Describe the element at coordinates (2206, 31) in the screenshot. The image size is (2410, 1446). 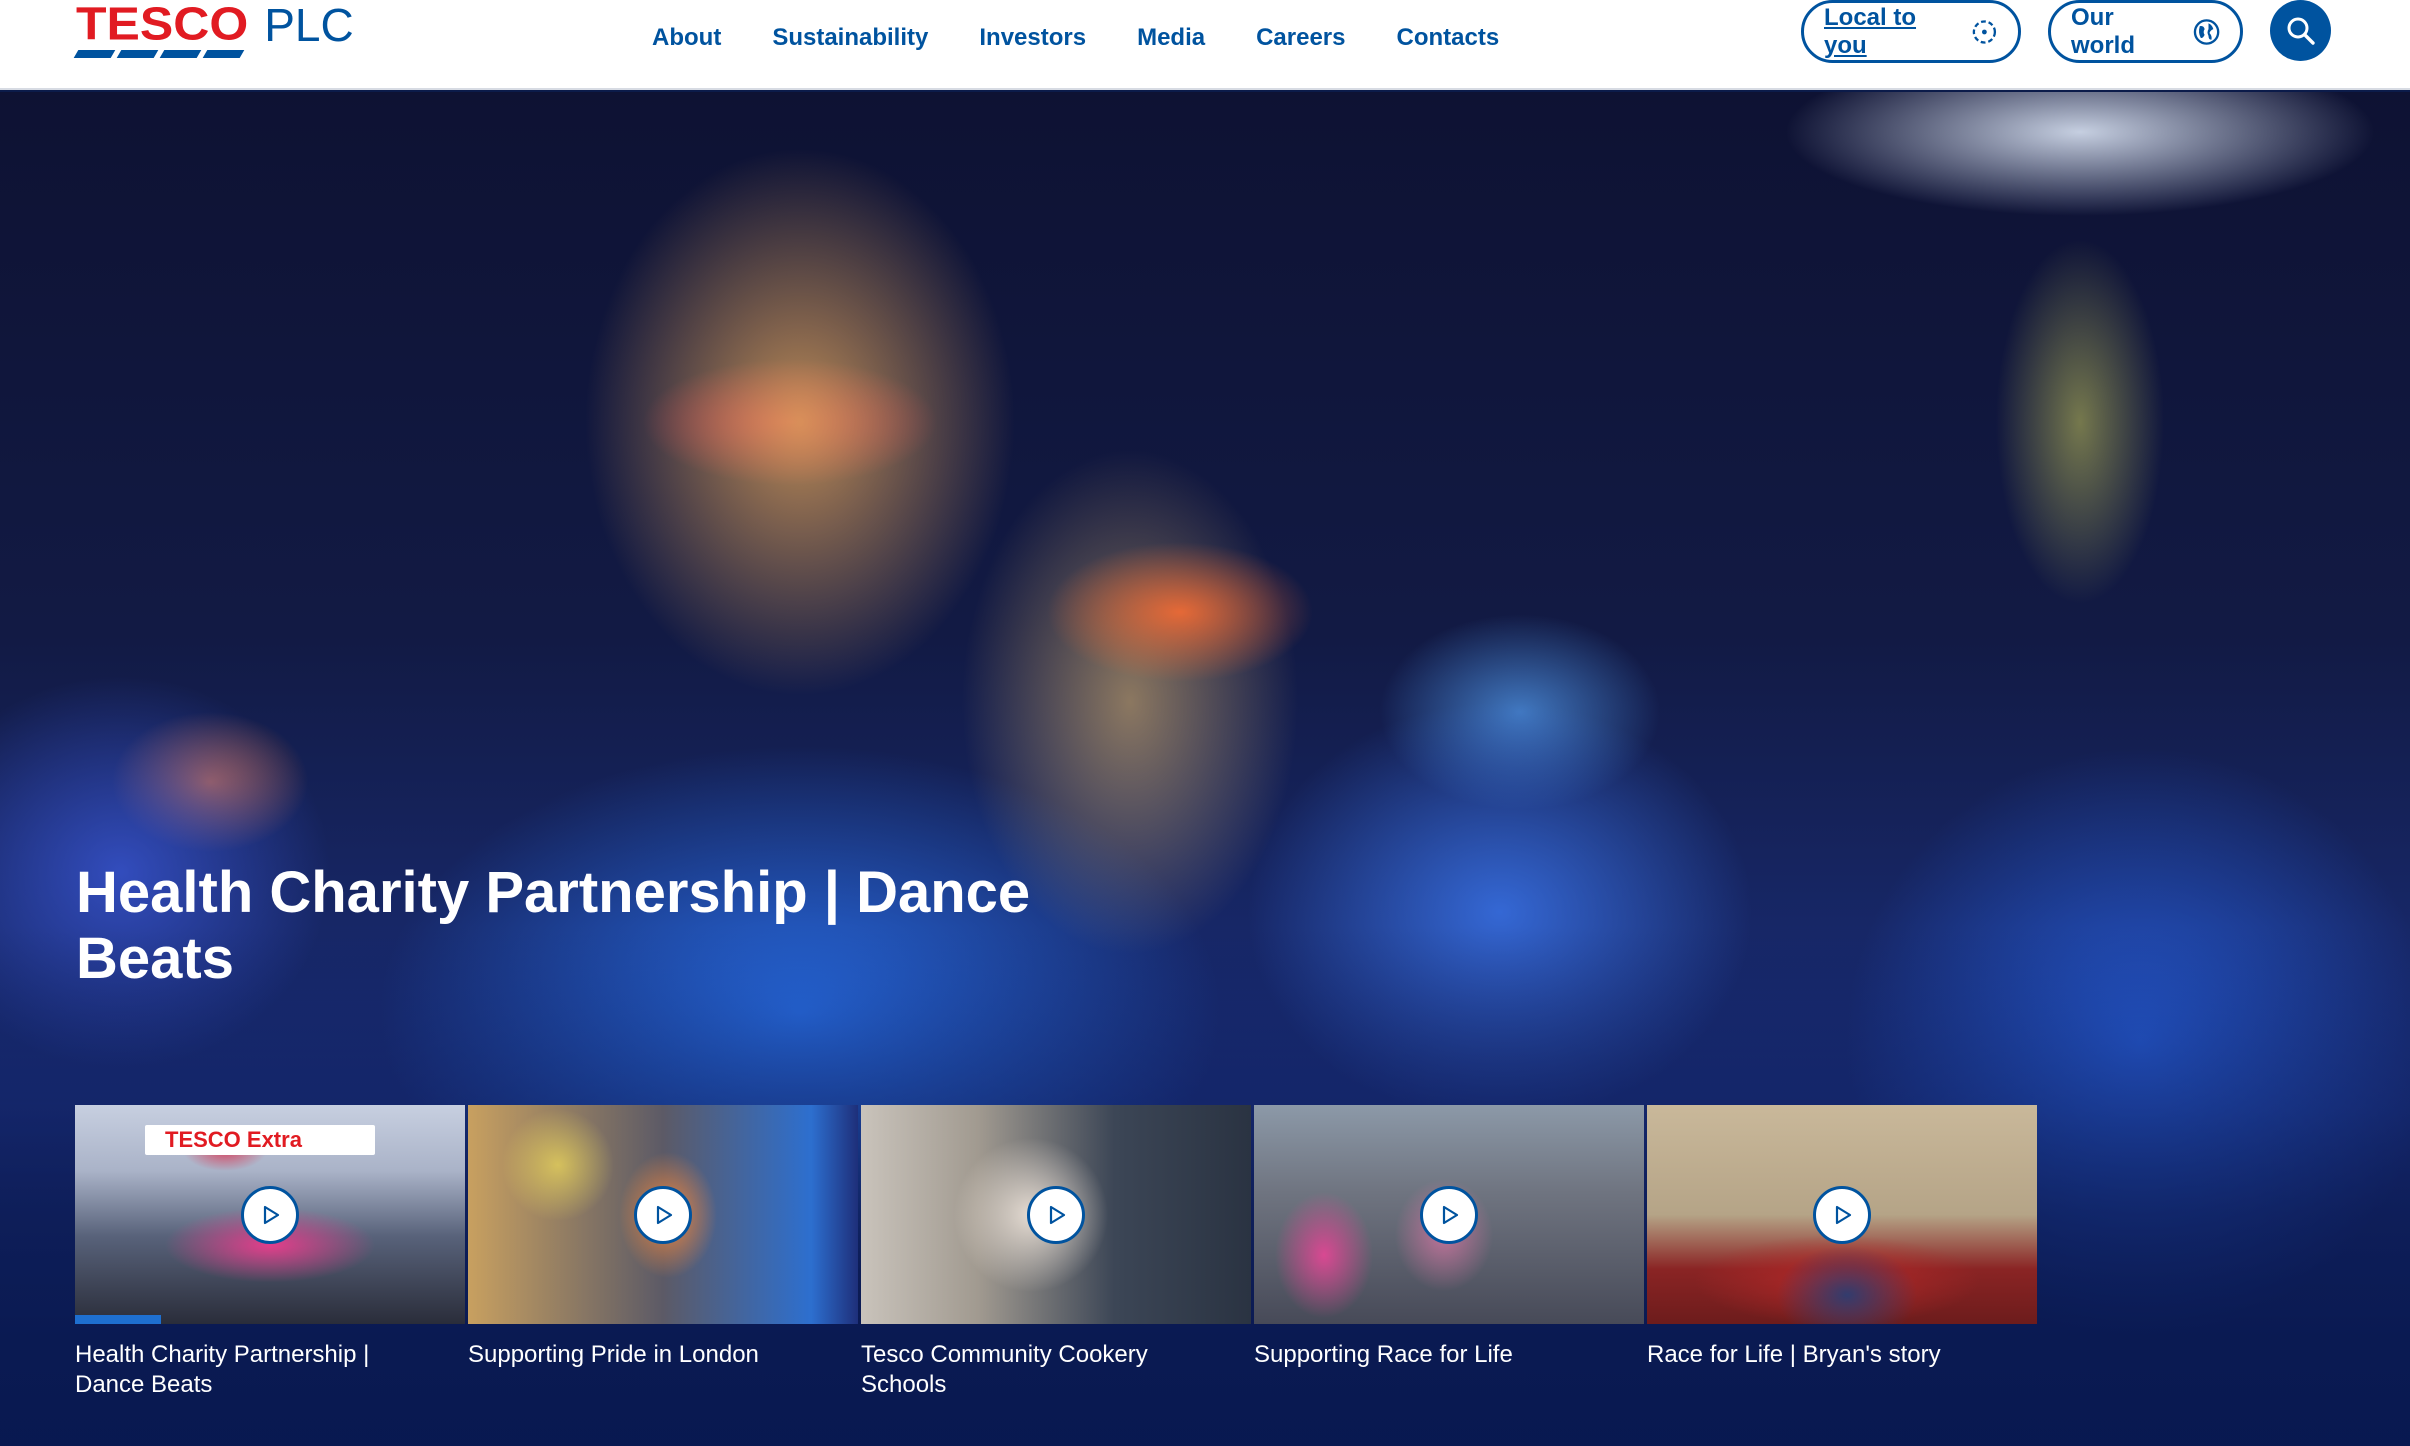
I see `globe-icon` at that location.